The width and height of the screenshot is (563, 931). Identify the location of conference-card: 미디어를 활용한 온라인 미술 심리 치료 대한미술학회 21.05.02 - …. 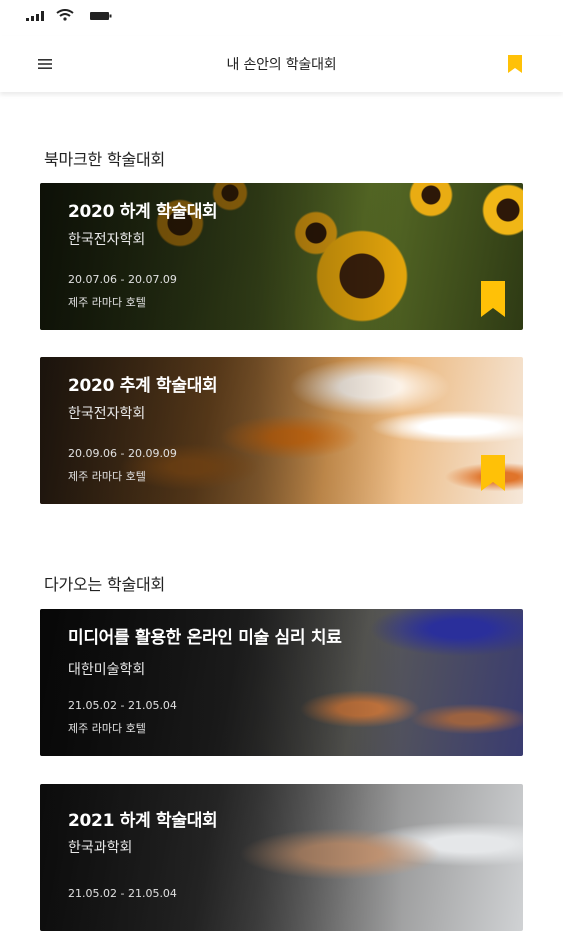
(281, 682).